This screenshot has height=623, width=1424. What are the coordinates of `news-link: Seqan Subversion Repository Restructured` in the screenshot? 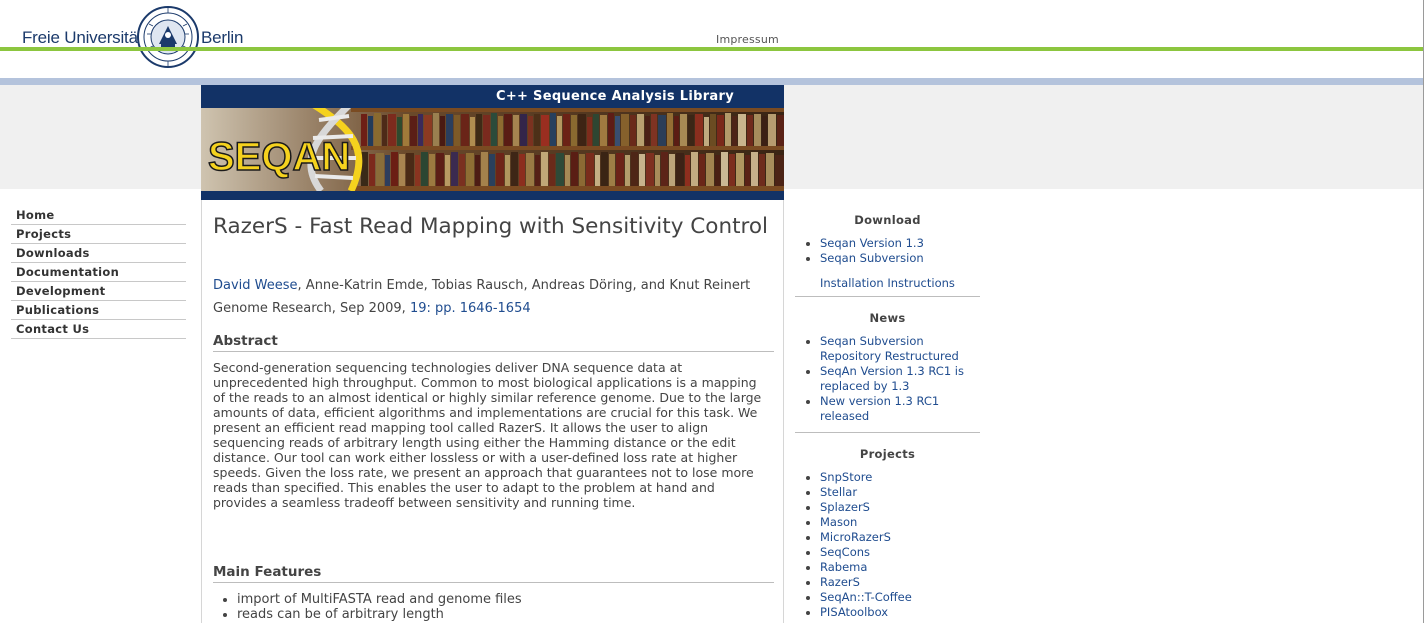 It's located at (889, 348).